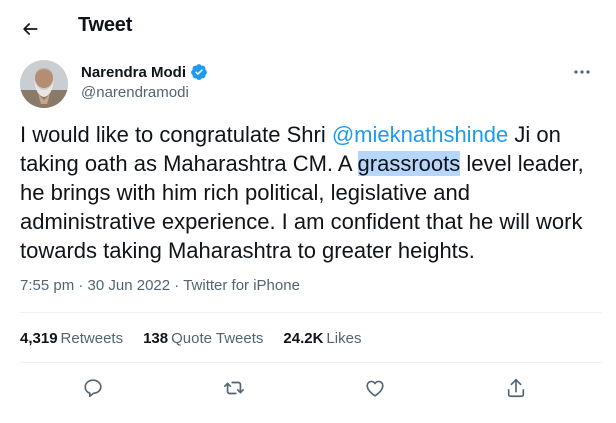 This screenshot has height=423, width=616. I want to click on retweets-count: 4,319, so click(39, 338).